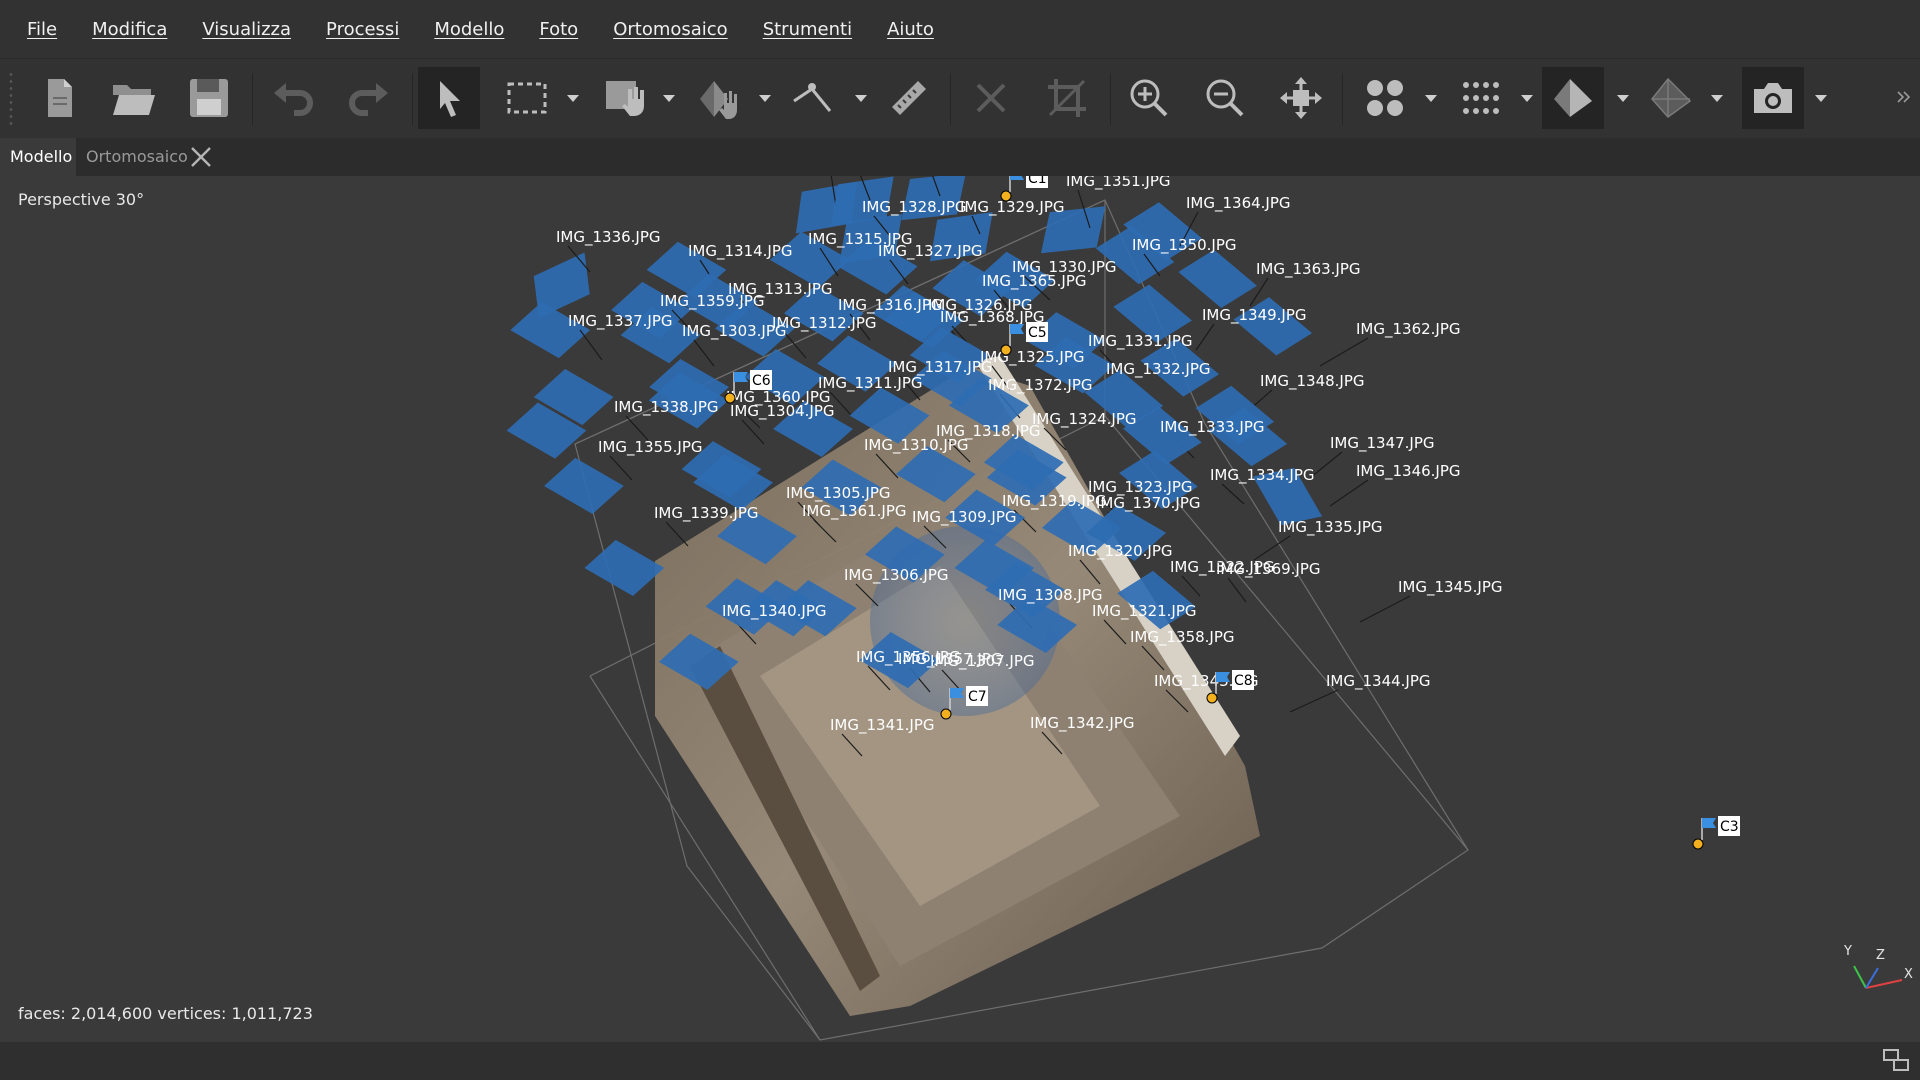  I want to click on camera-label: IMG_1355.JPG, so click(650, 447).